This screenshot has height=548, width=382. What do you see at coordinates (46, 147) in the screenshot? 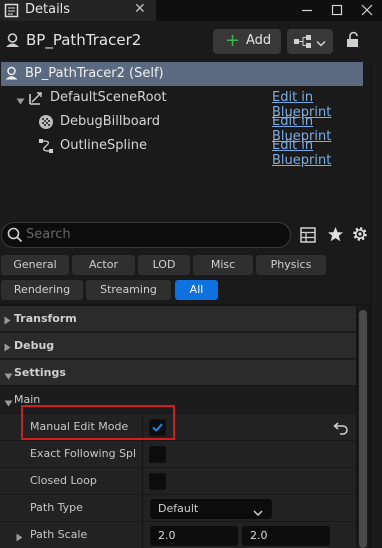
I see `spline-icon` at bounding box center [46, 147].